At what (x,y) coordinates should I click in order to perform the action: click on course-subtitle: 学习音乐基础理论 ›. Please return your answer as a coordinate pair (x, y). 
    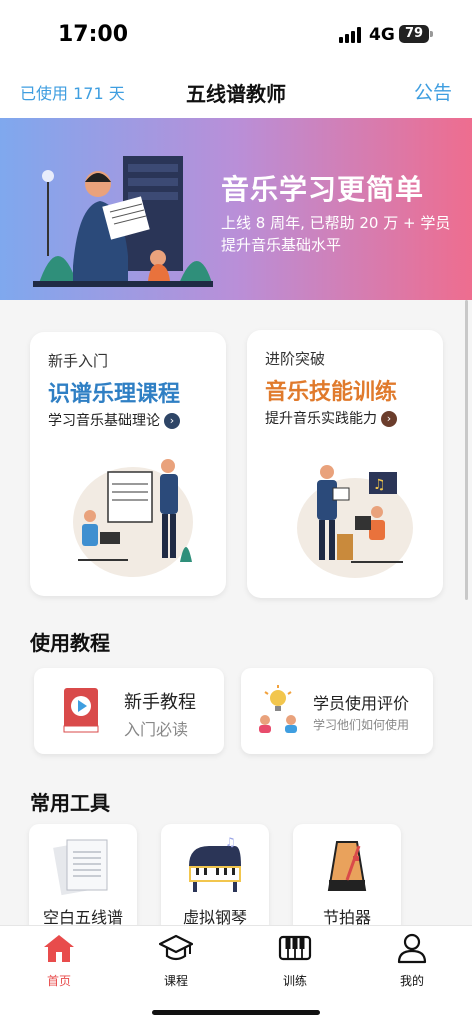
    Looking at the image, I should click on (114, 420).